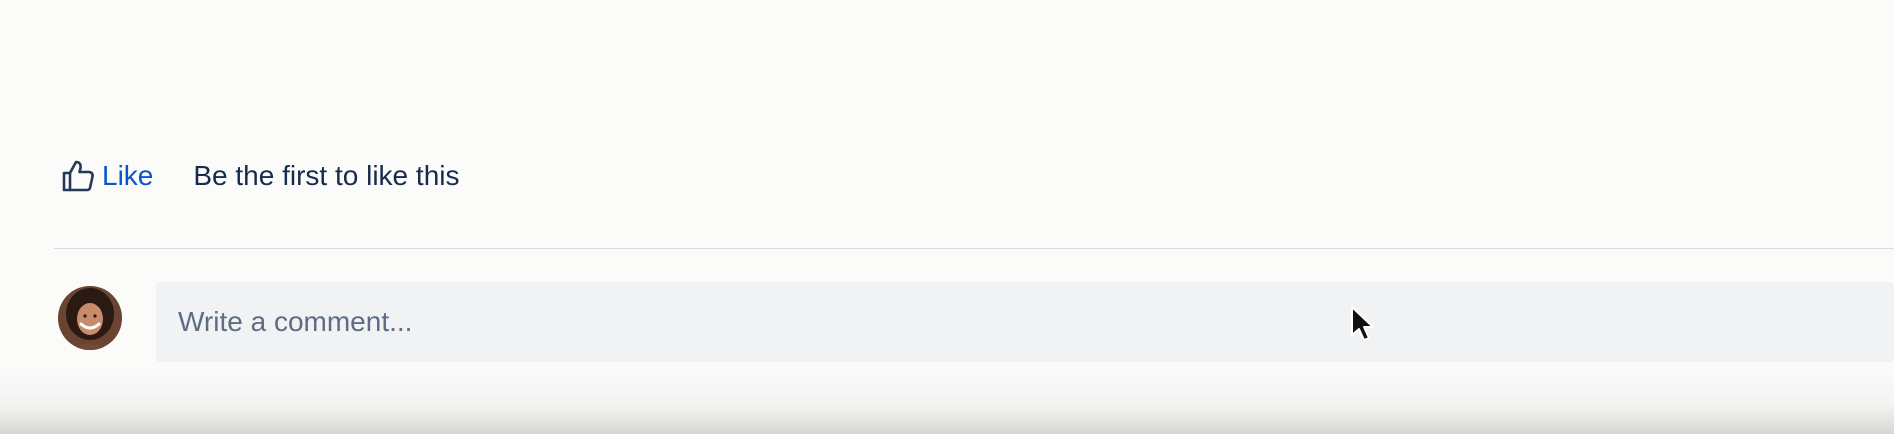  I want to click on like-row: Like Be the first to like this, so click(259, 176).